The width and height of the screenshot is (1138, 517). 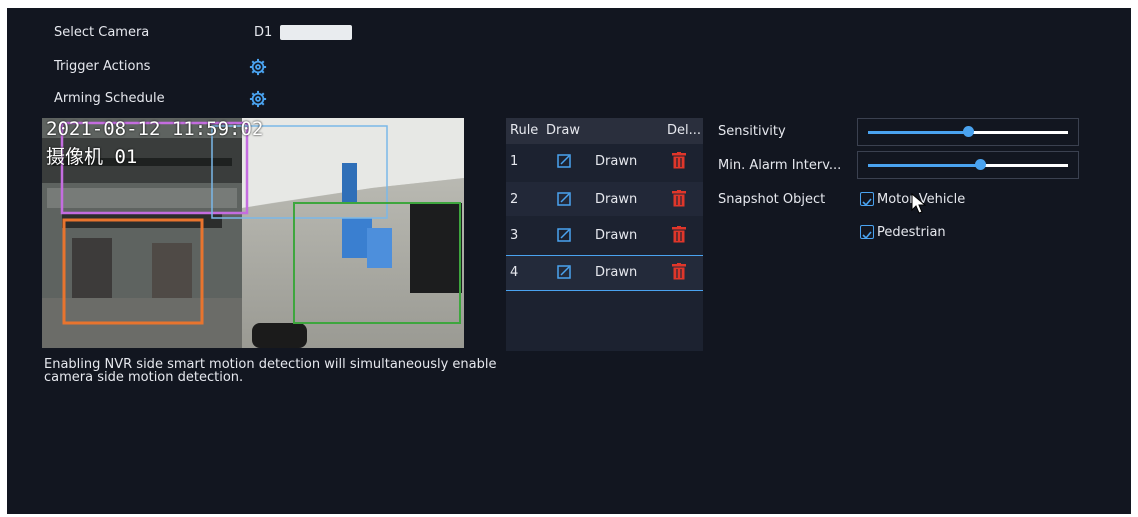 I want to click on rule-number: 1, so click(x=514, y=161).